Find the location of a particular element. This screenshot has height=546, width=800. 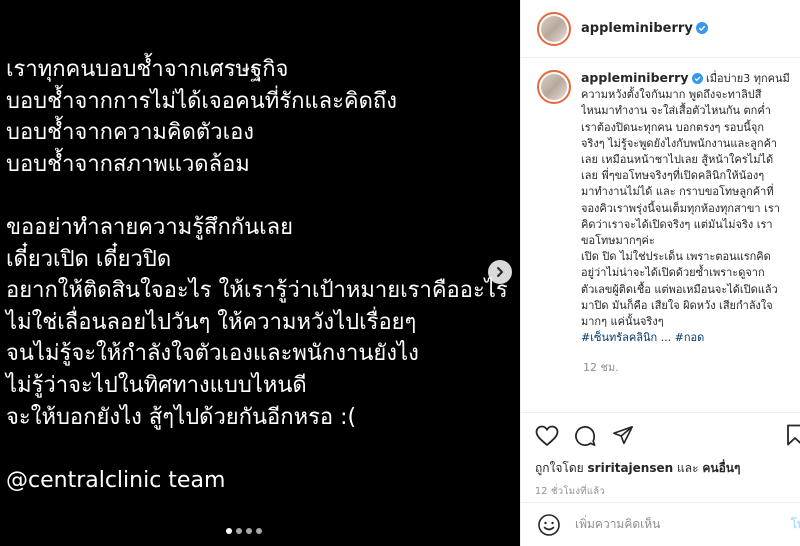

post-text-line: เดี๋ยวเปิด เดี๋ยวปิด is located at coordinates (89, 259).